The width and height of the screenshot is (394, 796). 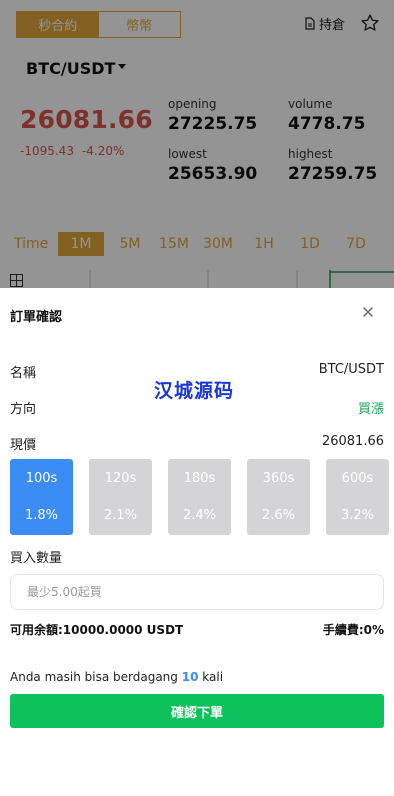 What do you see at coordinates (278, 515) in the screenshot?
I see `duration-rate: 2.6%` at bounding box center [278, 515].